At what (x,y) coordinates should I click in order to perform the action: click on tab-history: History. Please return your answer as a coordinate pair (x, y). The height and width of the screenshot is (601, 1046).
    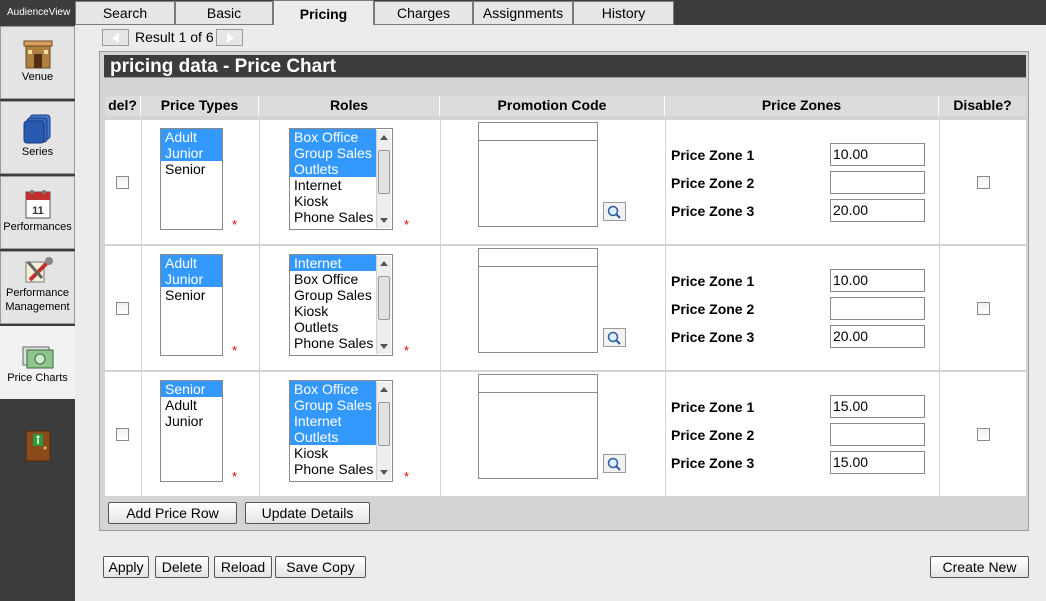
    Looking at the image, I should click on (623, 13).